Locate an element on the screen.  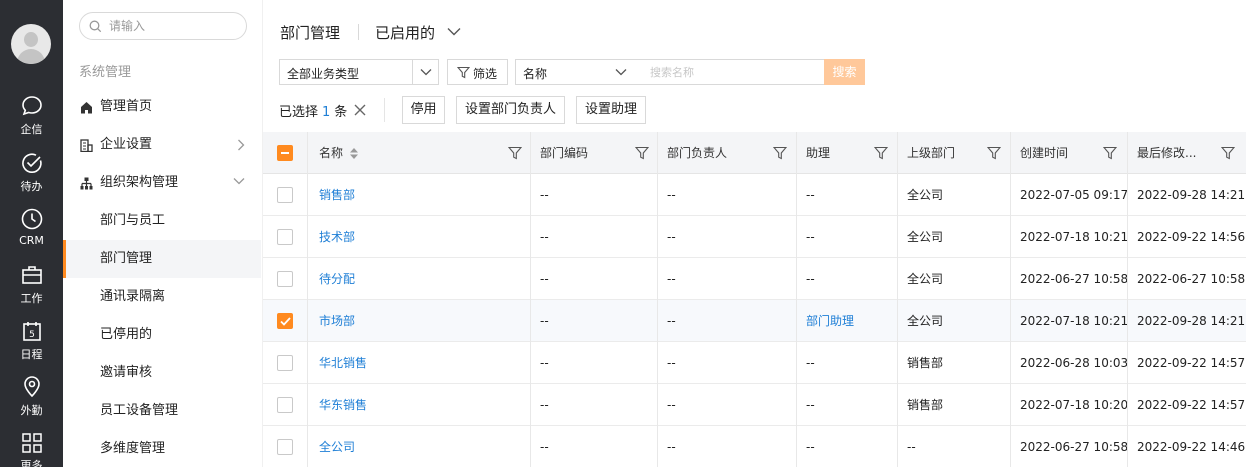
sort-icon is located at coordinates (354, 153).